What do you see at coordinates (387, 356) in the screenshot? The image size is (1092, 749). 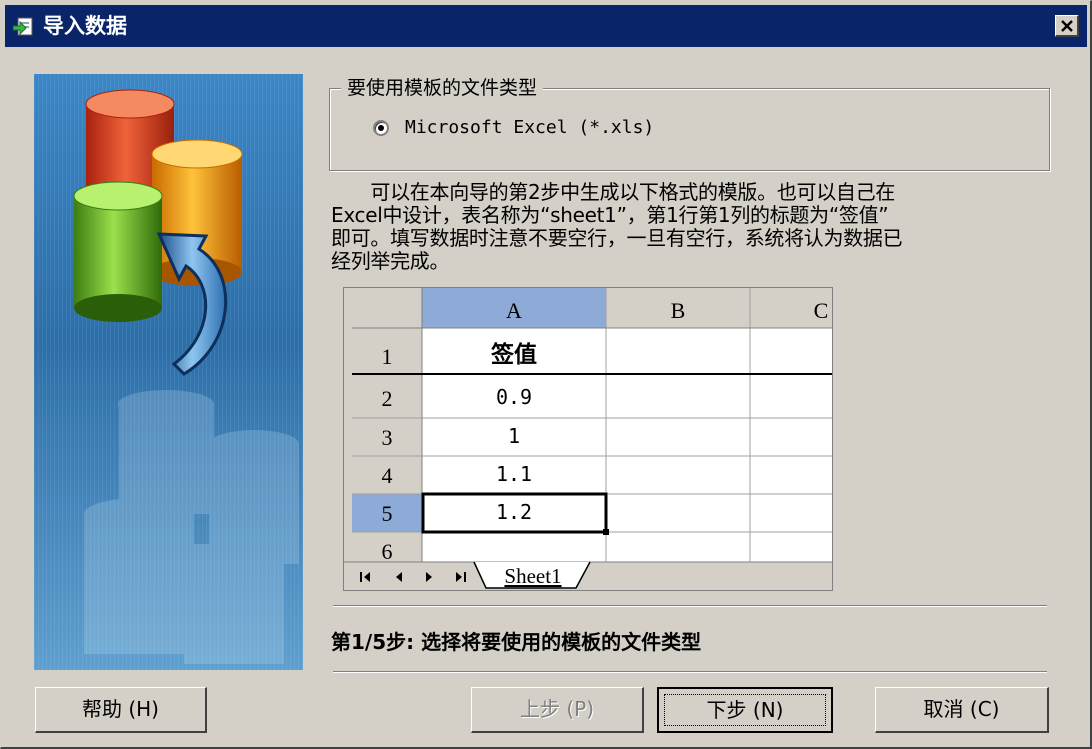 I see `row-header: 1` at bounding box center [387, 356].